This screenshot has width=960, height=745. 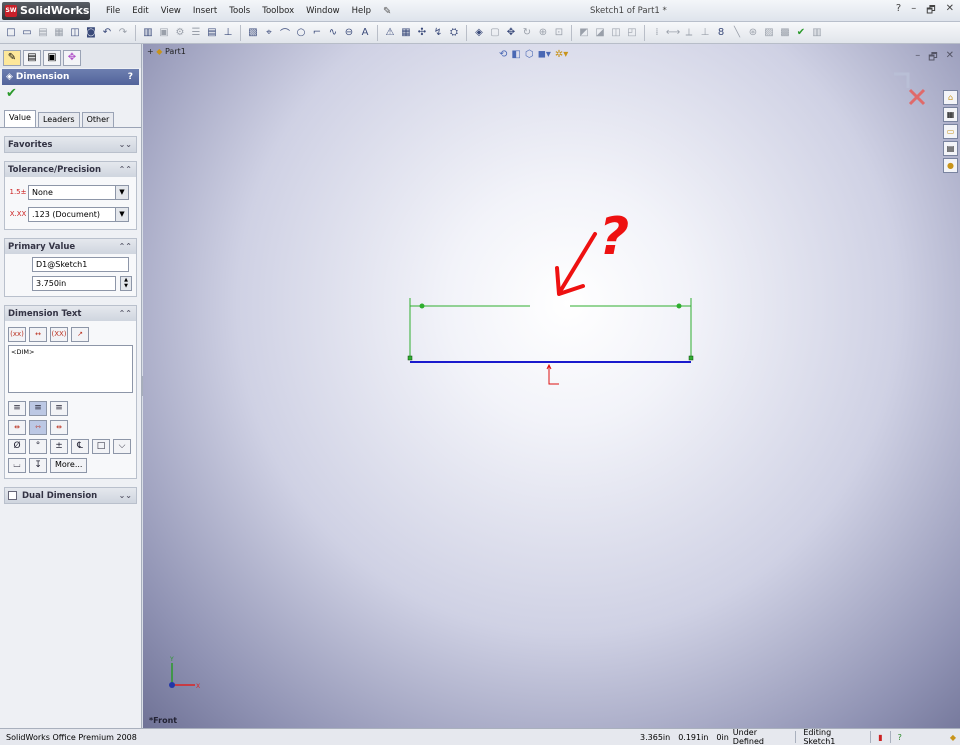 I want to click on menu-file: File, so click(x=113, y=11).